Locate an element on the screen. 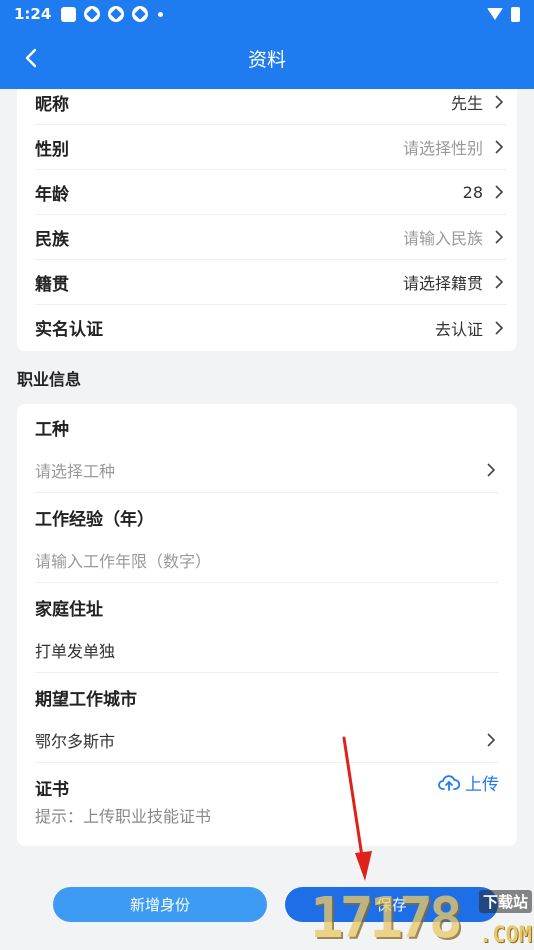 Image resolution: width=534 pixels, height=950 pixels. row-gender: 性别 请选择性别 is located at coordinates (271, 147).